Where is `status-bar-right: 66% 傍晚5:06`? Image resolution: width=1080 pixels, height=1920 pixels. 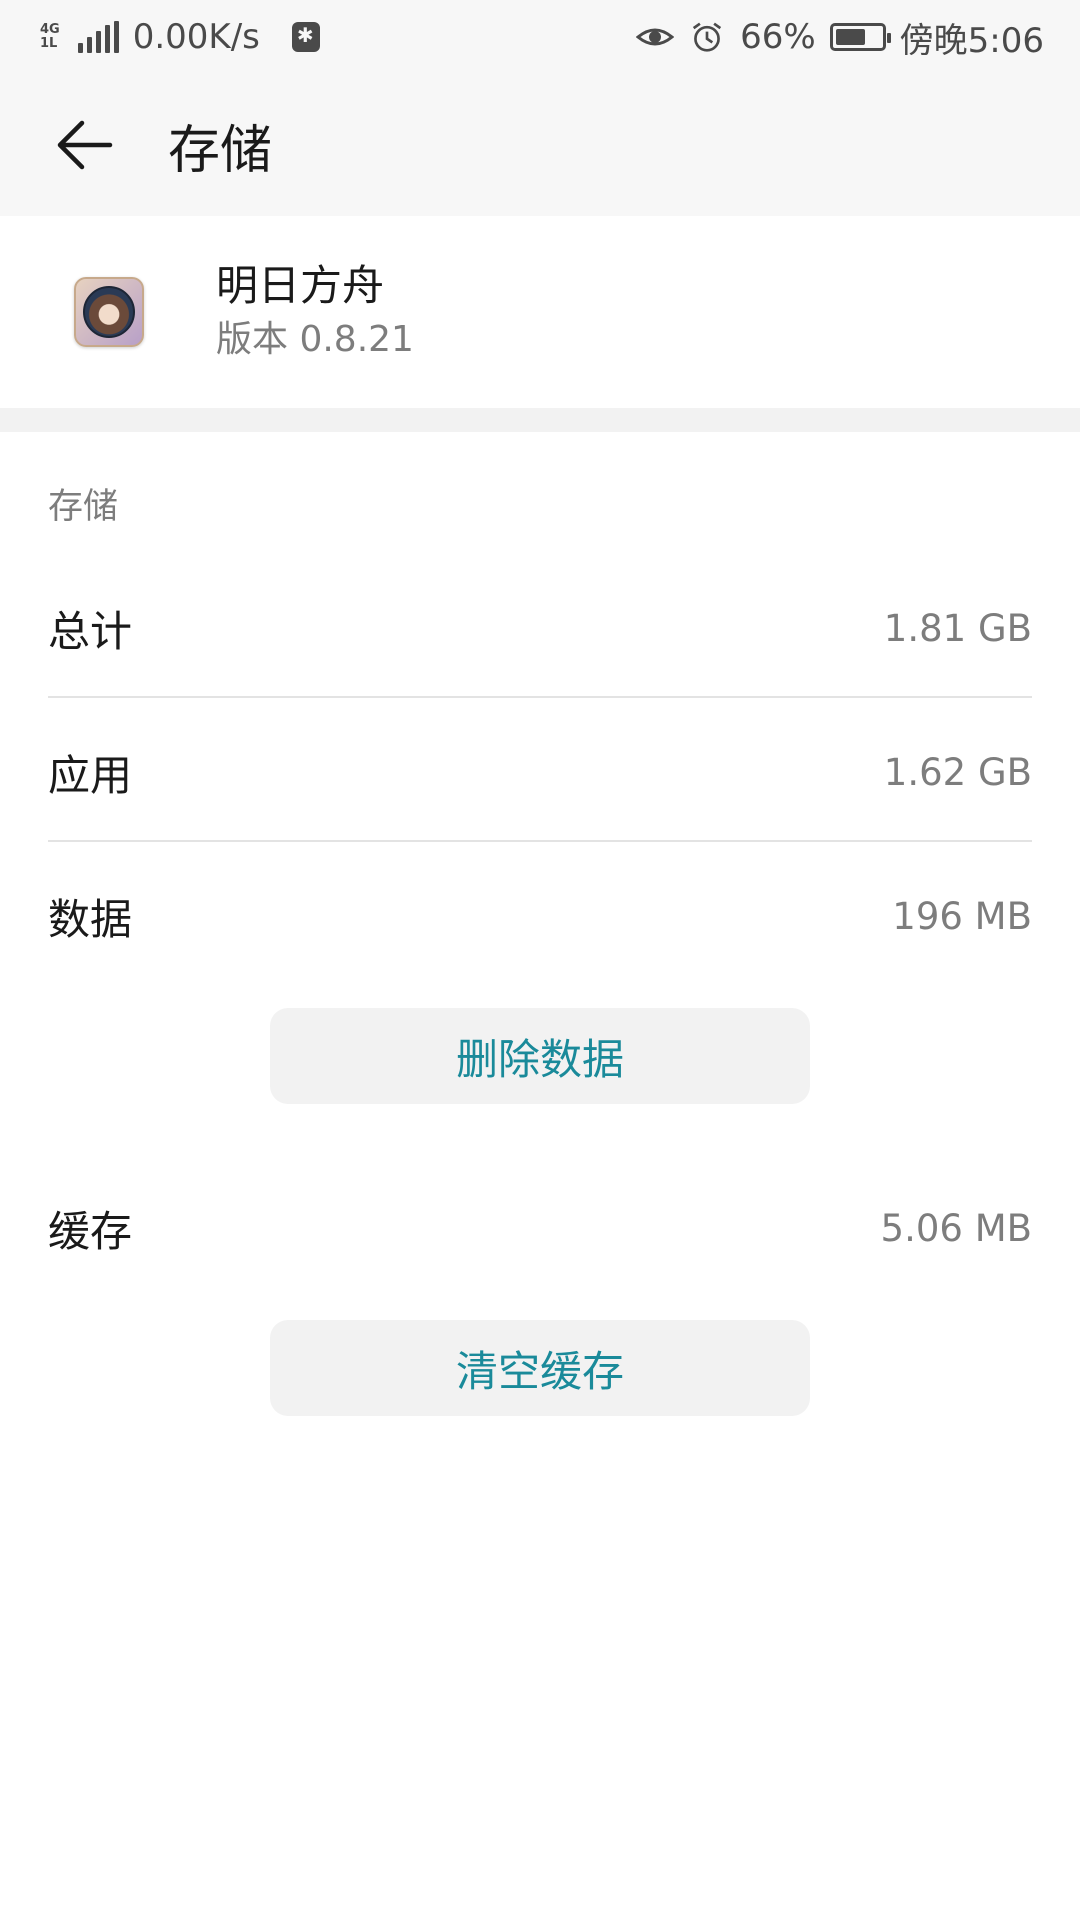 status-bar-right: 66% 傍晚5:06 is located at coordinates (840, 37).